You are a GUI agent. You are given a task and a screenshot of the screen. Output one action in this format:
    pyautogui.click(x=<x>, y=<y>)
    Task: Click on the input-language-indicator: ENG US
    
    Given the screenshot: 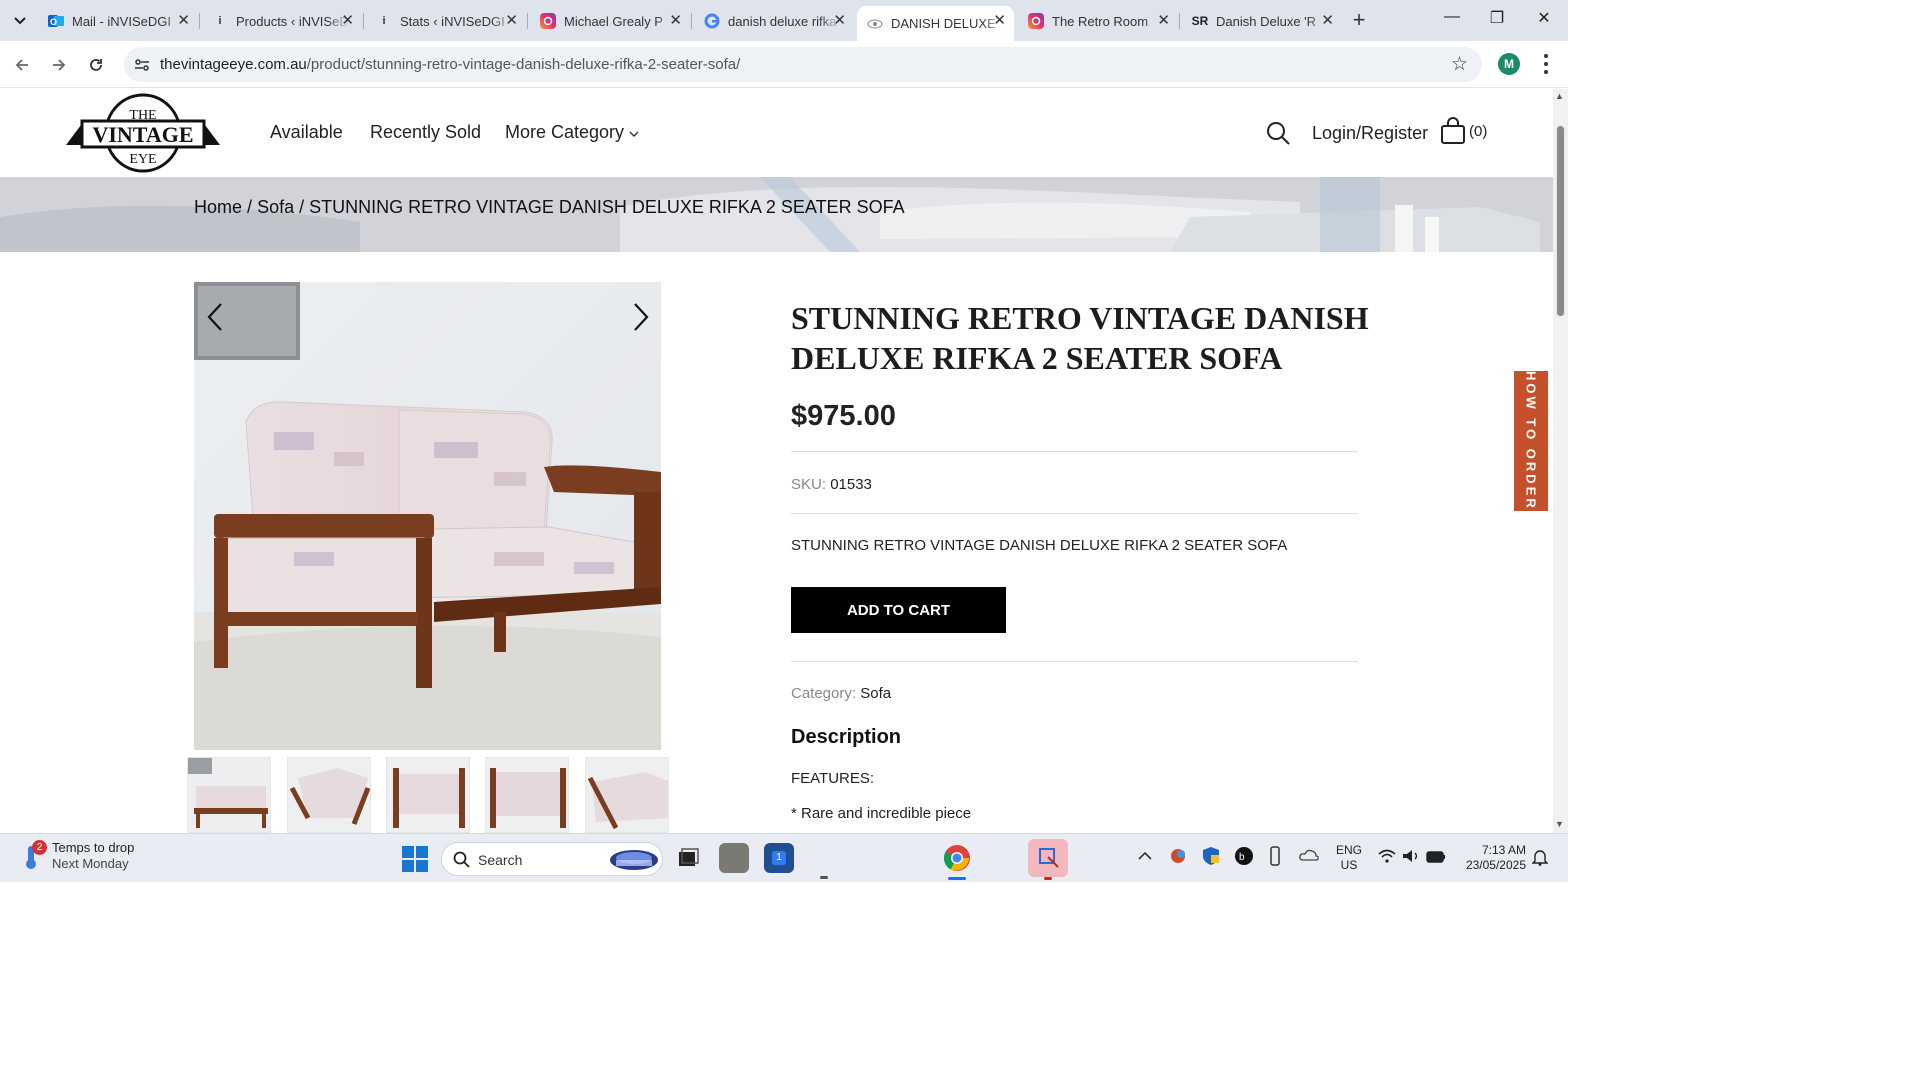 What is the action you would take?
    pyautogui.click(x=1349, y=858)
    